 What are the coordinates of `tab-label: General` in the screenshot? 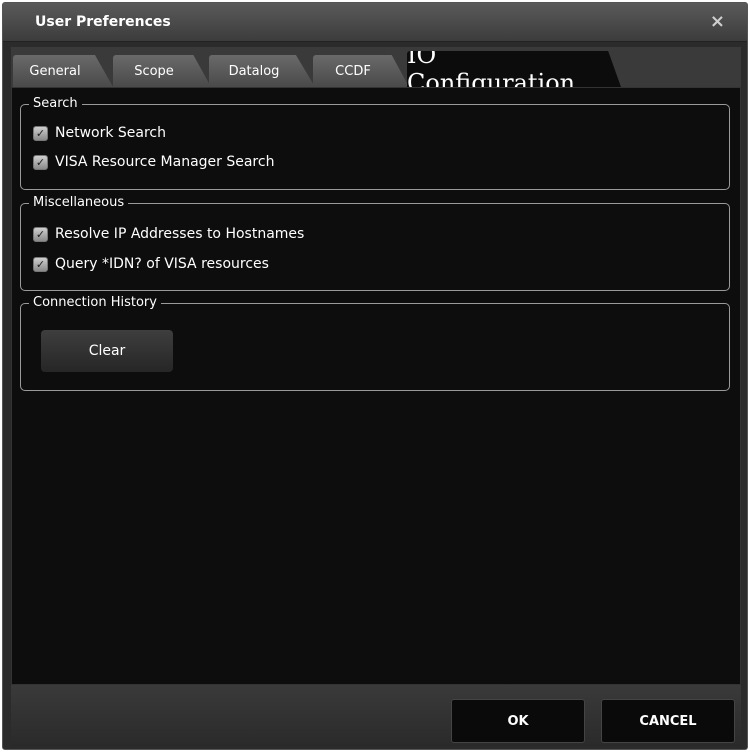 It's located at (55, 71).